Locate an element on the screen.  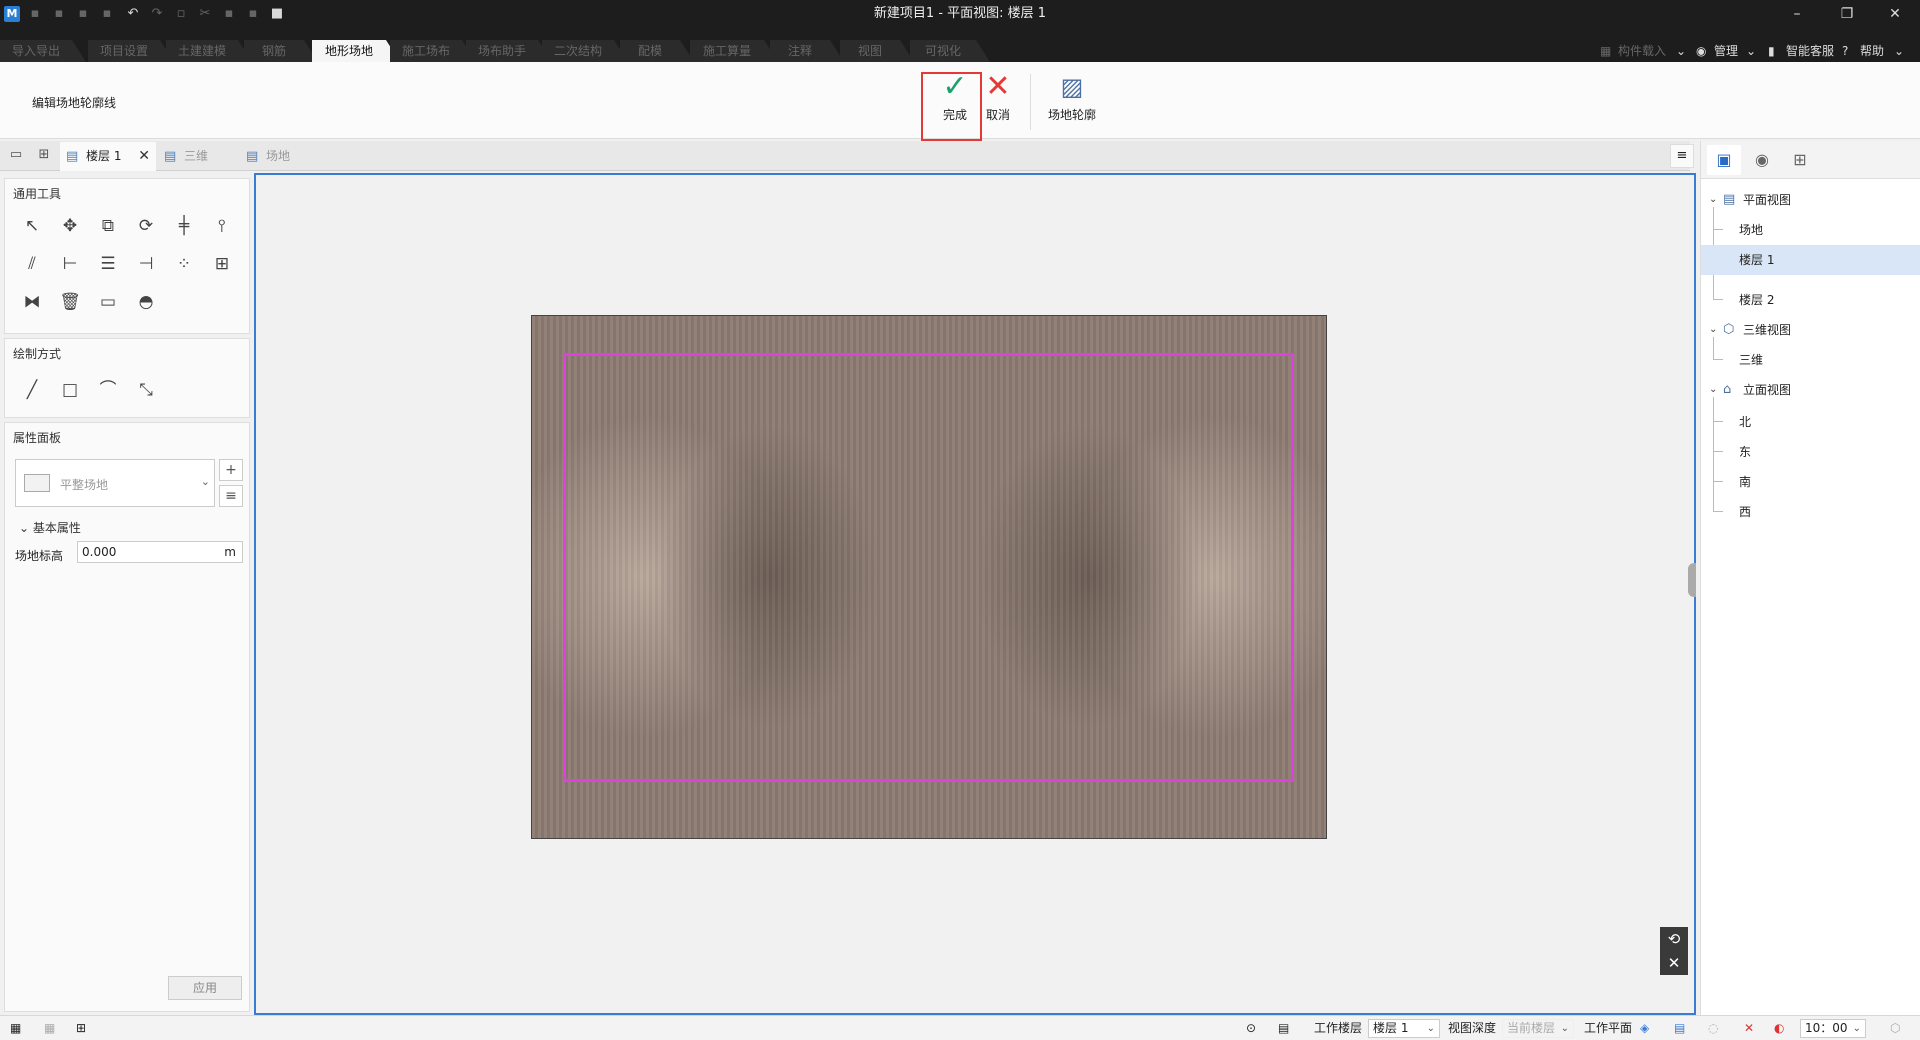
tab-rebar: 钢筋 is located at coordinates (281, 51).